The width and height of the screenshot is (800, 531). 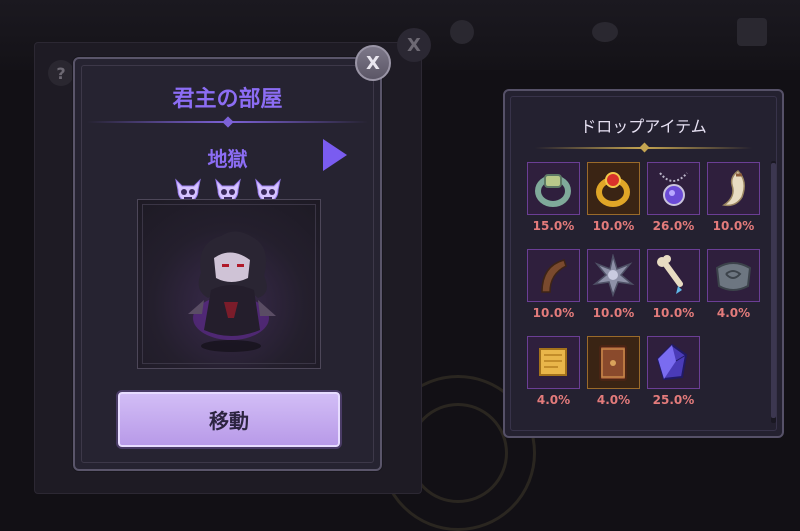 I want to click on item-slot-amulet, so click(x=673, y=188).